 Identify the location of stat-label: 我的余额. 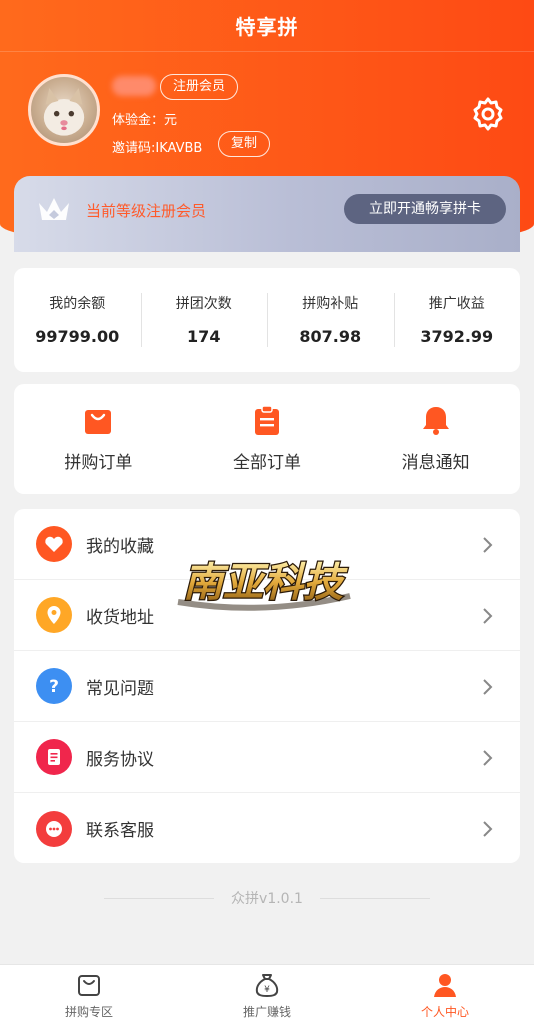
(77, 304).